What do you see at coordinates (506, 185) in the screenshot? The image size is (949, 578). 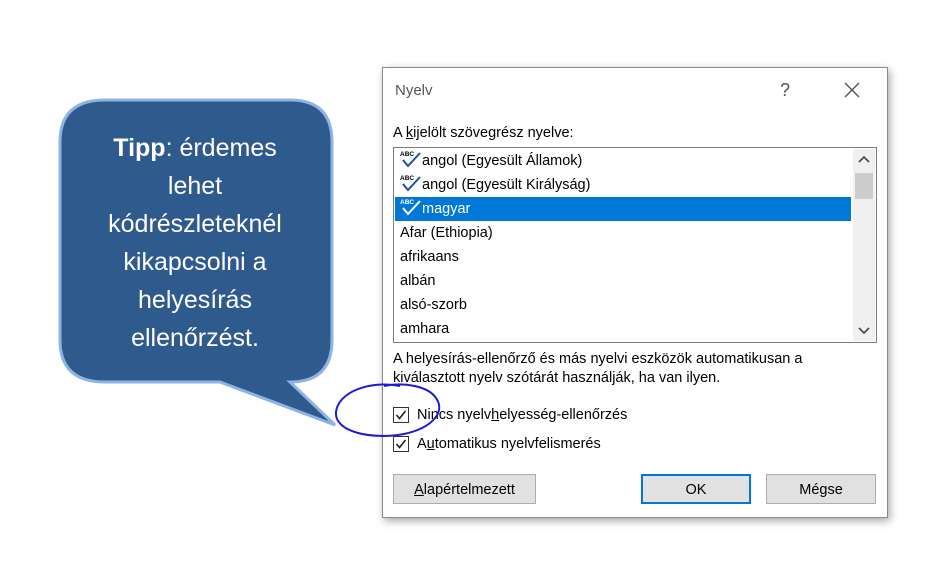 I see `language-label: angol (Egyesült Királyság)` at bounding box center [506, 185].